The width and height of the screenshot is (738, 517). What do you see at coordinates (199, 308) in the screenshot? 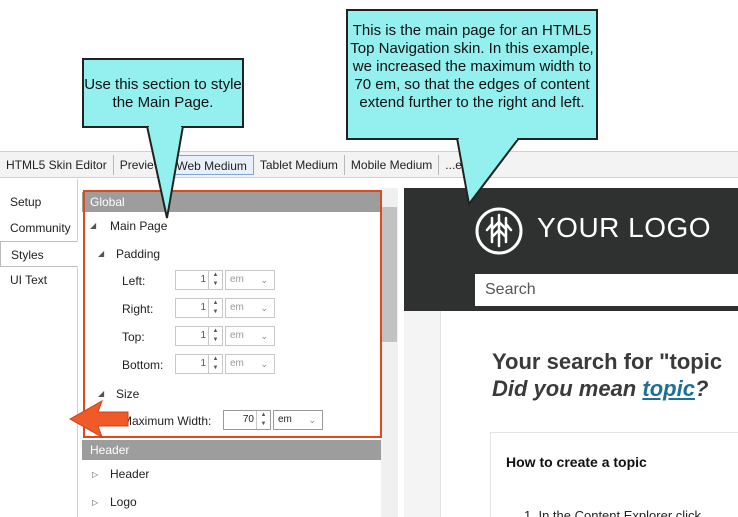
I see `padding-right-input: 1 ▲ ▼` at bounding box center [199, 308].